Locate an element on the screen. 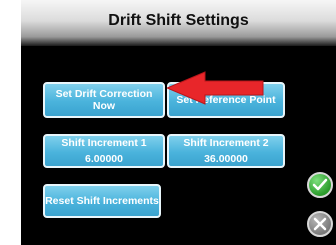 The image size is (336, 245). set-drift-correction-button: Set Drift Correction Now is located at coordinates (104, 100).